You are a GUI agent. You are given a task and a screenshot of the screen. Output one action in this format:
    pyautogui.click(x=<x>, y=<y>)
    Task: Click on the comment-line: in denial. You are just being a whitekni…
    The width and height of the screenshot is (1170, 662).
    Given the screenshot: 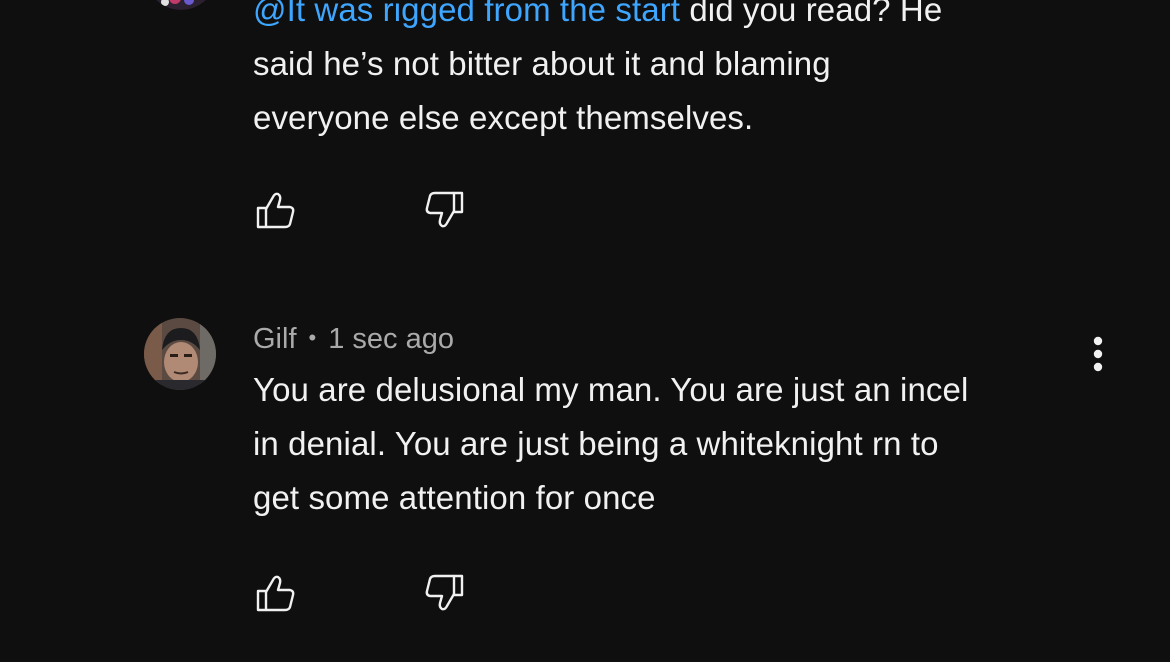 What is the action you would take?
    pyautogui.click(x=596, y=443)
    